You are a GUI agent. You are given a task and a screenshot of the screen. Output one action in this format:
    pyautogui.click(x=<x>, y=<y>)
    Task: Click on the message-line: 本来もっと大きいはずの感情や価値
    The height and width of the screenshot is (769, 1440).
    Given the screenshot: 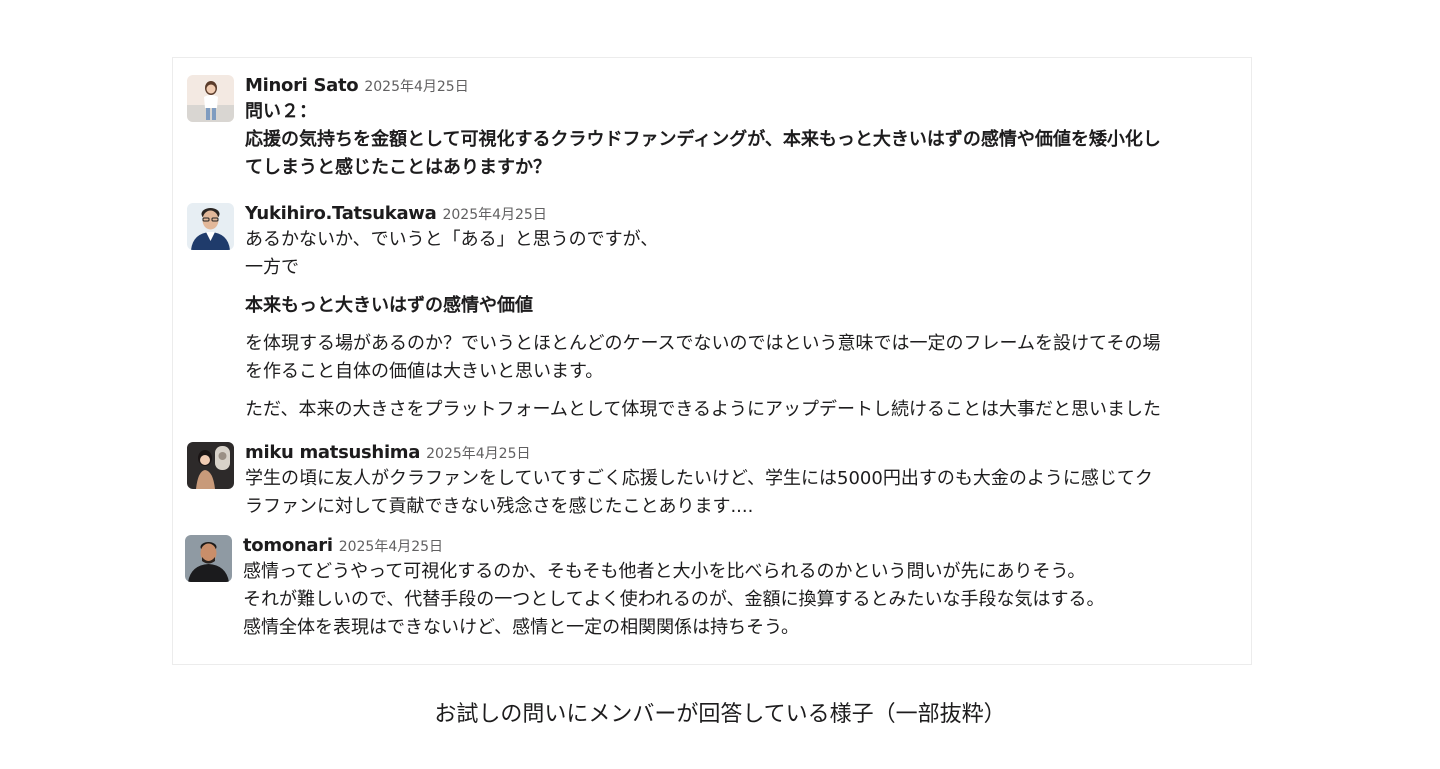 What is the action you would take?
    pyautogui.click(x=389, y=305)
    